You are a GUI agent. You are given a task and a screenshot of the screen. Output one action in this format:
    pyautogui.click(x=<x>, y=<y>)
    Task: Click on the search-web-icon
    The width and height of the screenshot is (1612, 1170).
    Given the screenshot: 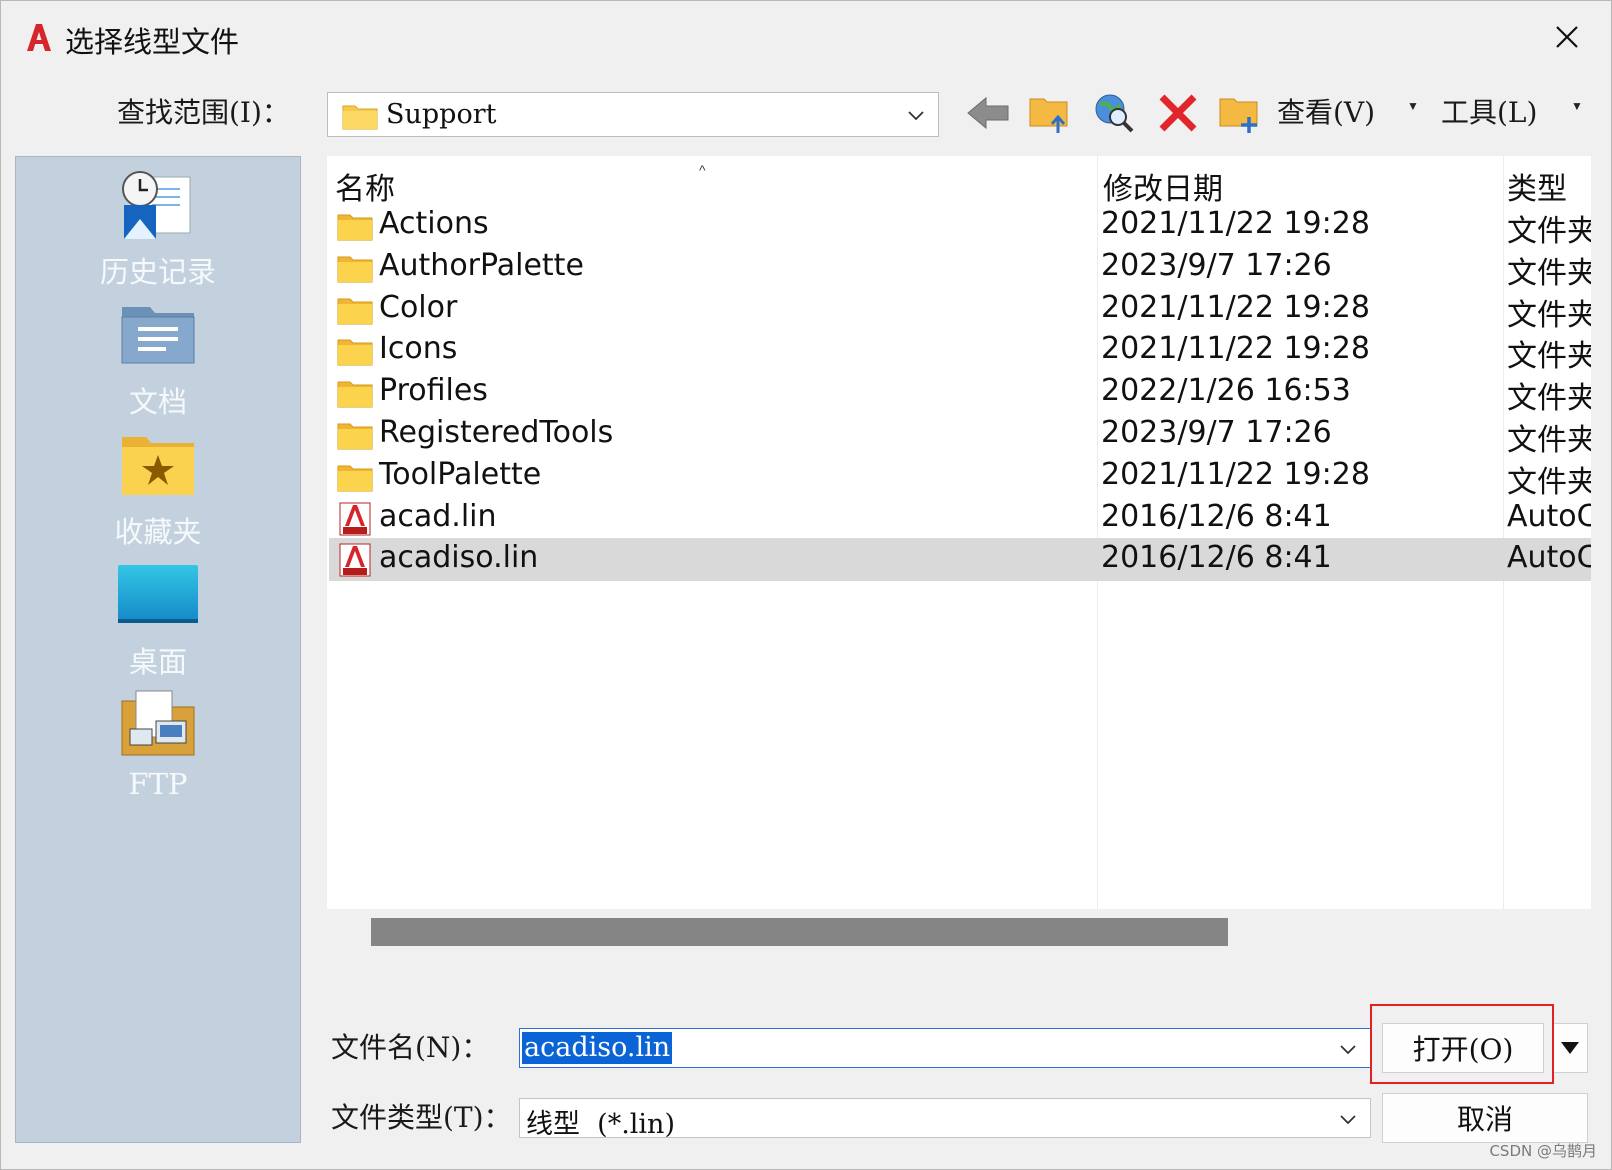 What is the action you would take?
    pyautogui.click(x=1114, y=113)
    